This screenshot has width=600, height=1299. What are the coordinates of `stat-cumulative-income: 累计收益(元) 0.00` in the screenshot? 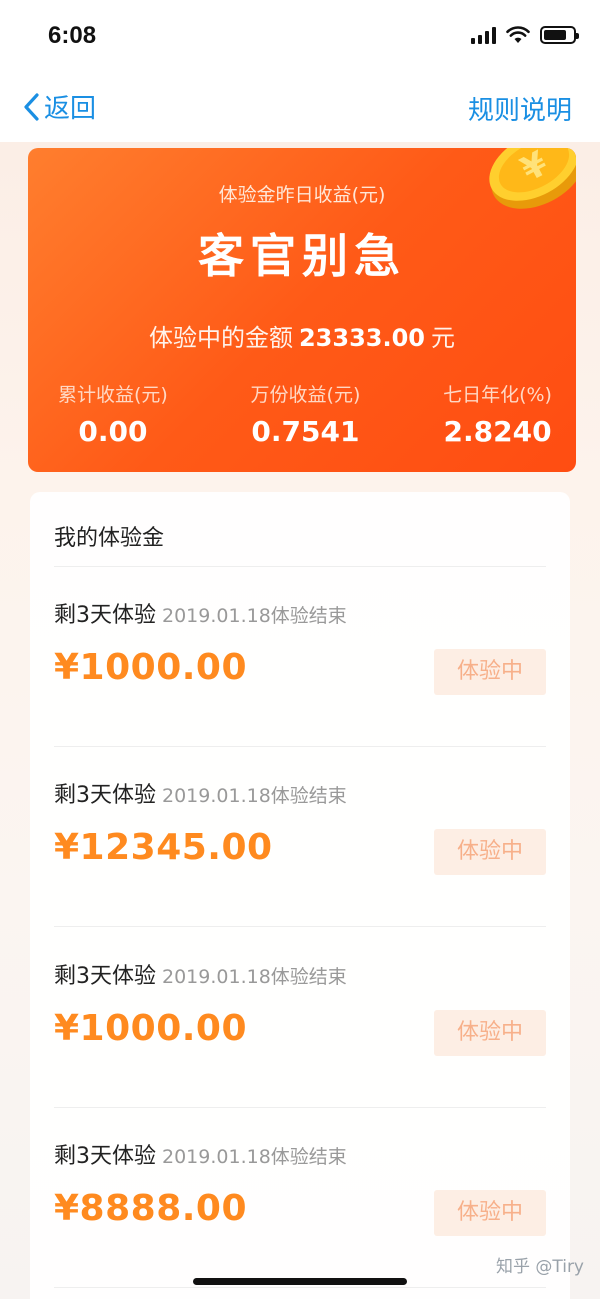 It's located at (113, 414).